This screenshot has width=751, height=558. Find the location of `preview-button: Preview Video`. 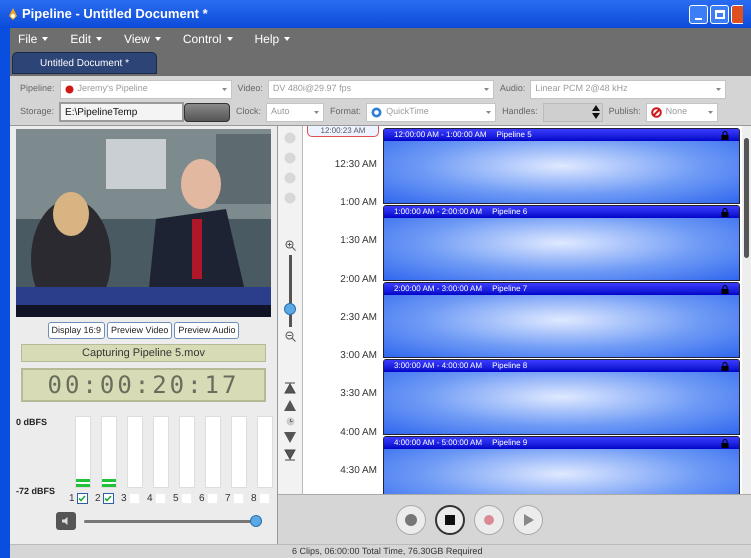

preview-button: Preview Video is located at coordinates (139, 330).